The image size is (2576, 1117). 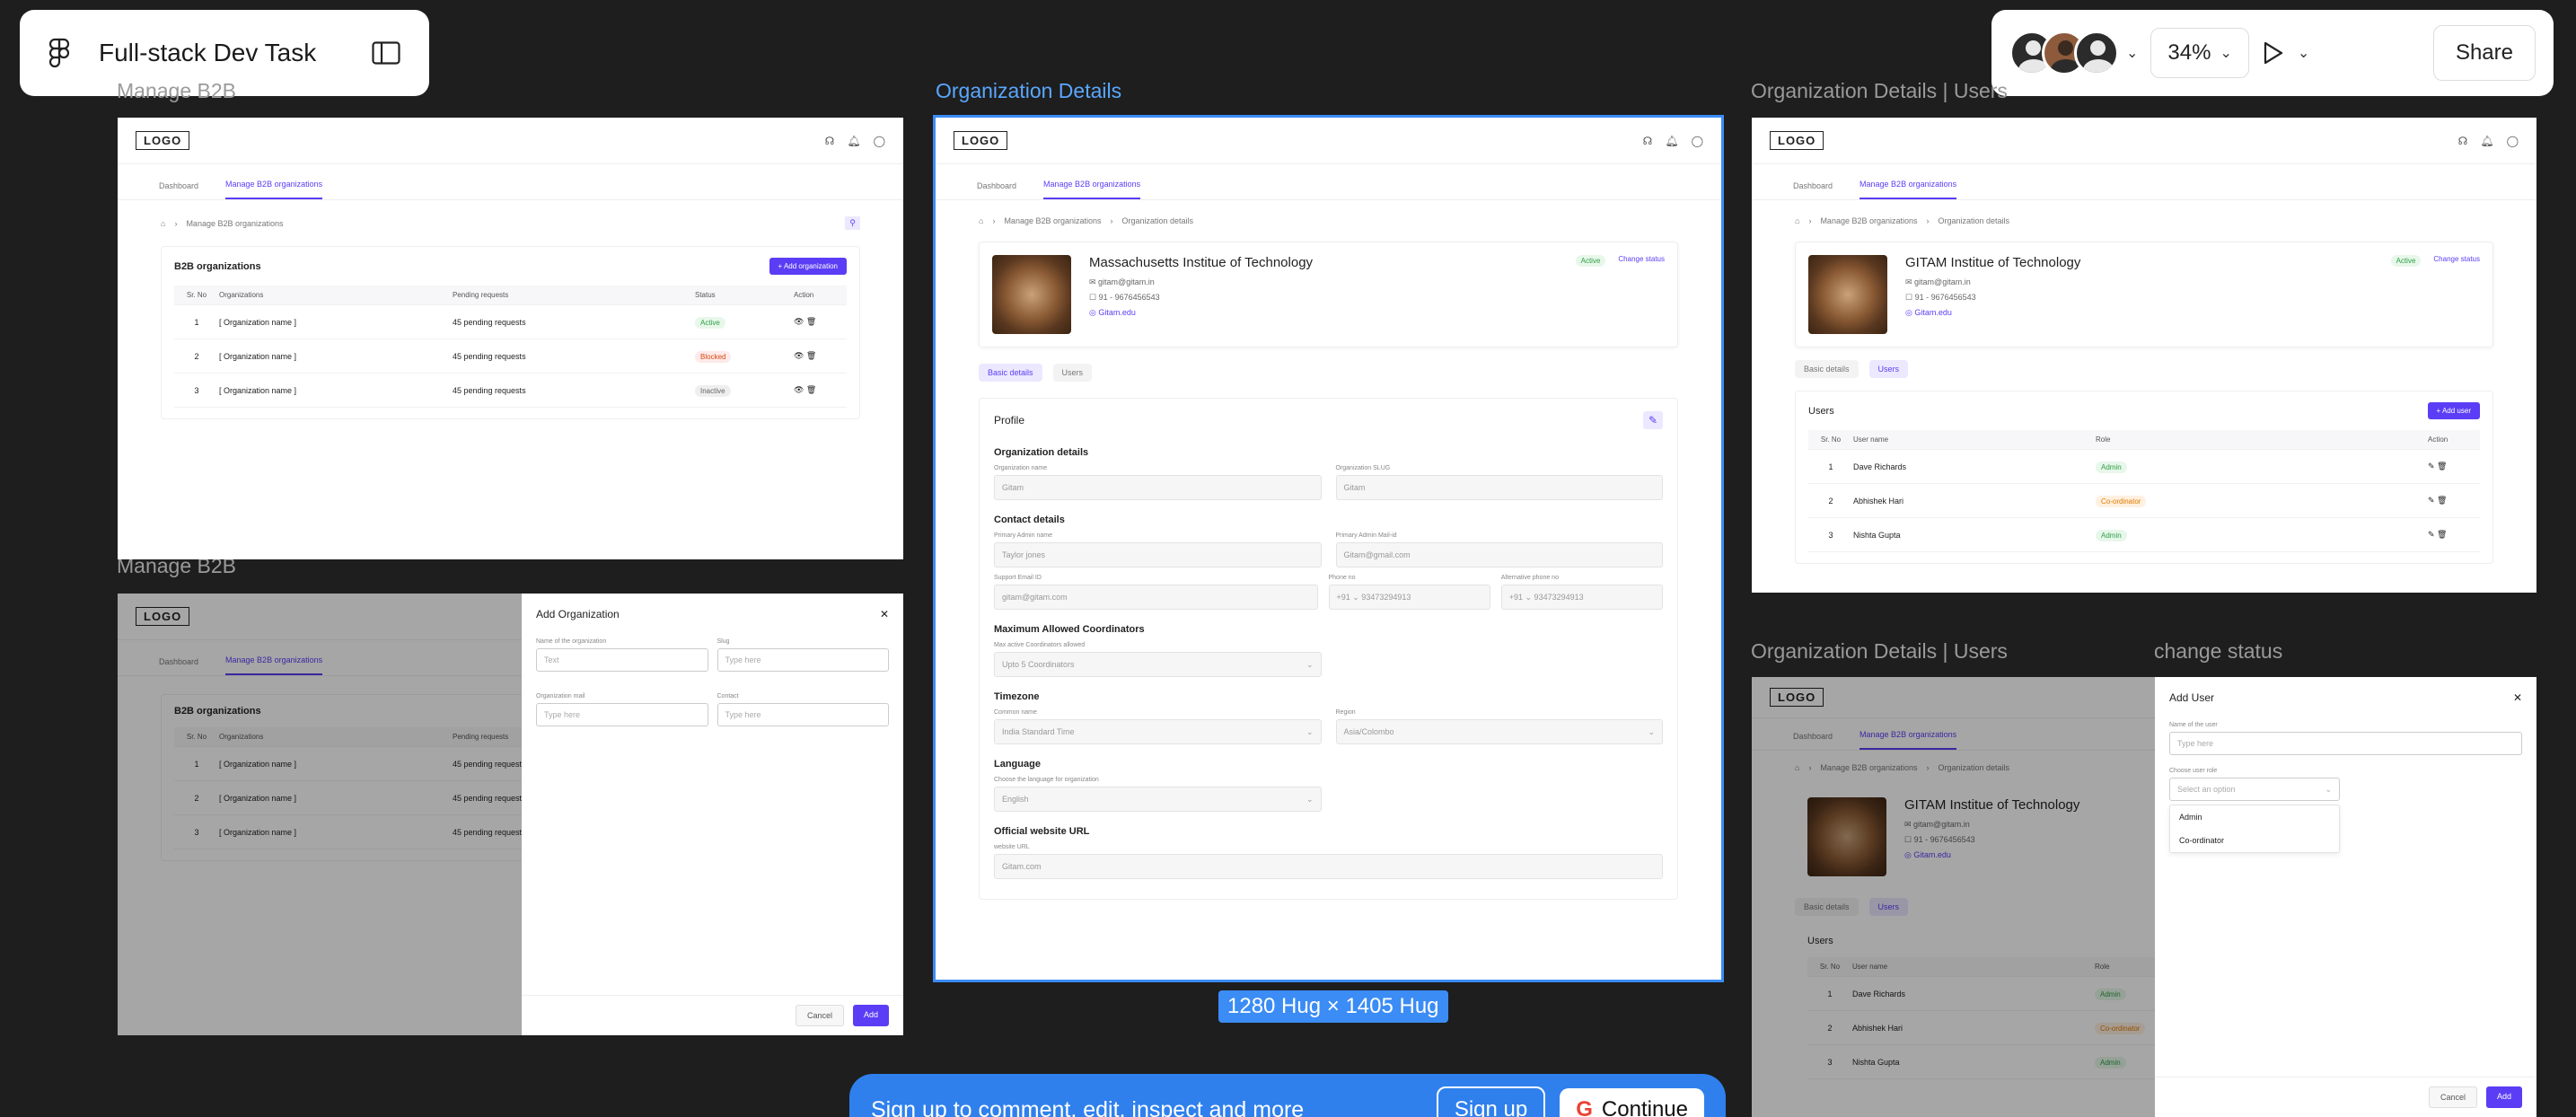 What do you see at coordinates (2218, 651) in the screenshot?
I see `frame-label: change status` at bounding box center [2218, 651].